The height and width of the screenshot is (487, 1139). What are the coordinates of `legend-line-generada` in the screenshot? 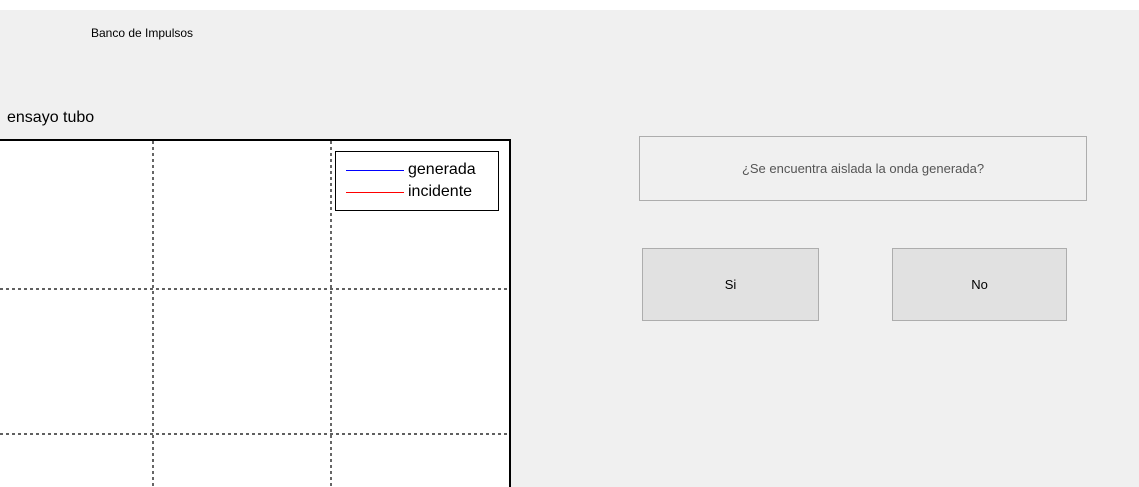 It's located at (375, 170).